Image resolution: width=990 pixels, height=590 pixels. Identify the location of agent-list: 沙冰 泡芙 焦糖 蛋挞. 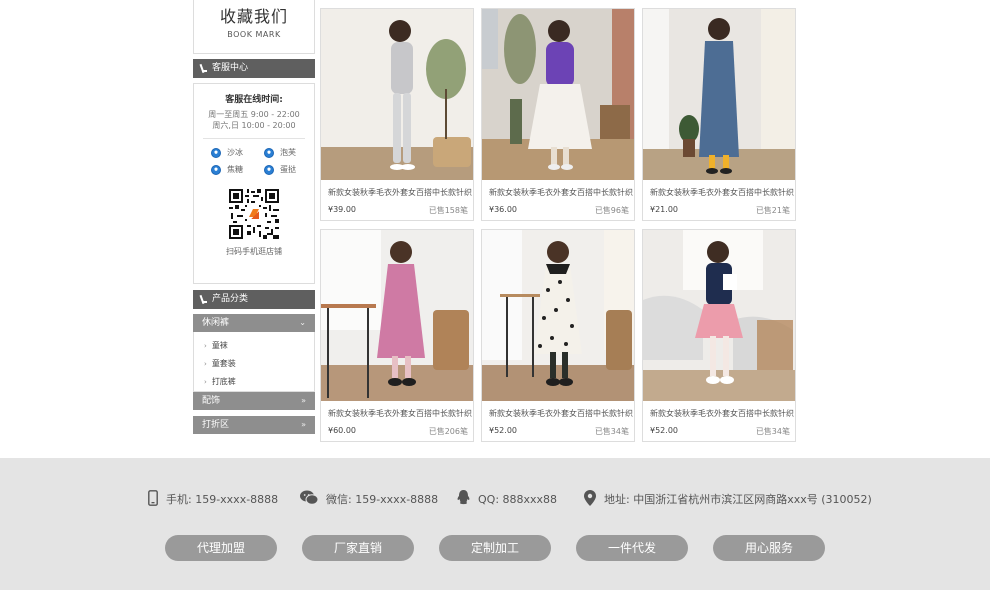
(262, 161).